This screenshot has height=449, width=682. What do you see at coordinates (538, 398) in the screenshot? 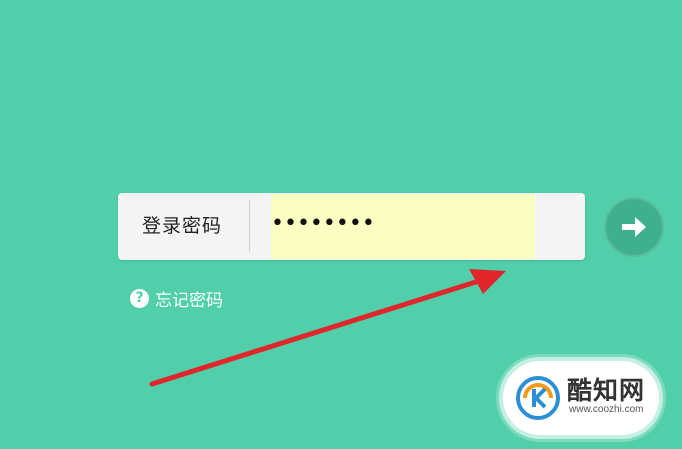
I see `coozhi-logo-icon` at bounding box center [538, 398].